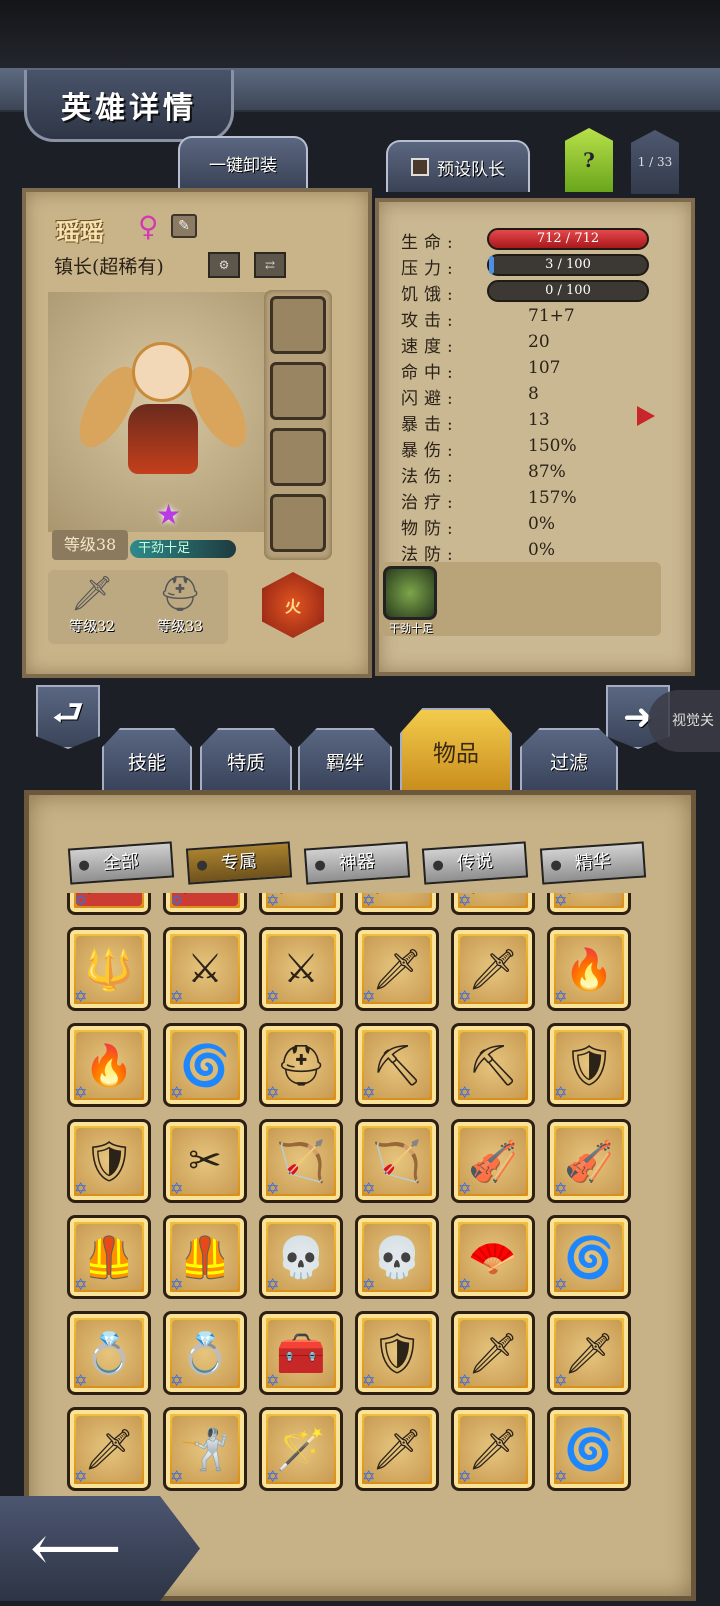 The width and height of the screenshot is (720, 1606). I want to click on filter-legendary: 传说, so click(475, 863).